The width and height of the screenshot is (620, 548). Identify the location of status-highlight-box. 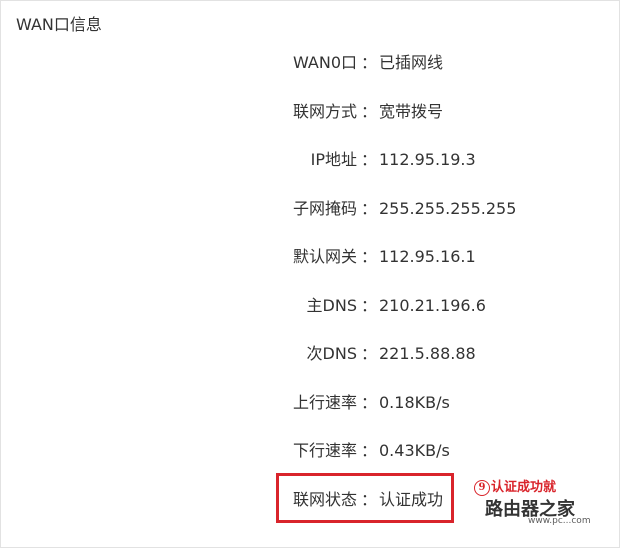
(365, 498).